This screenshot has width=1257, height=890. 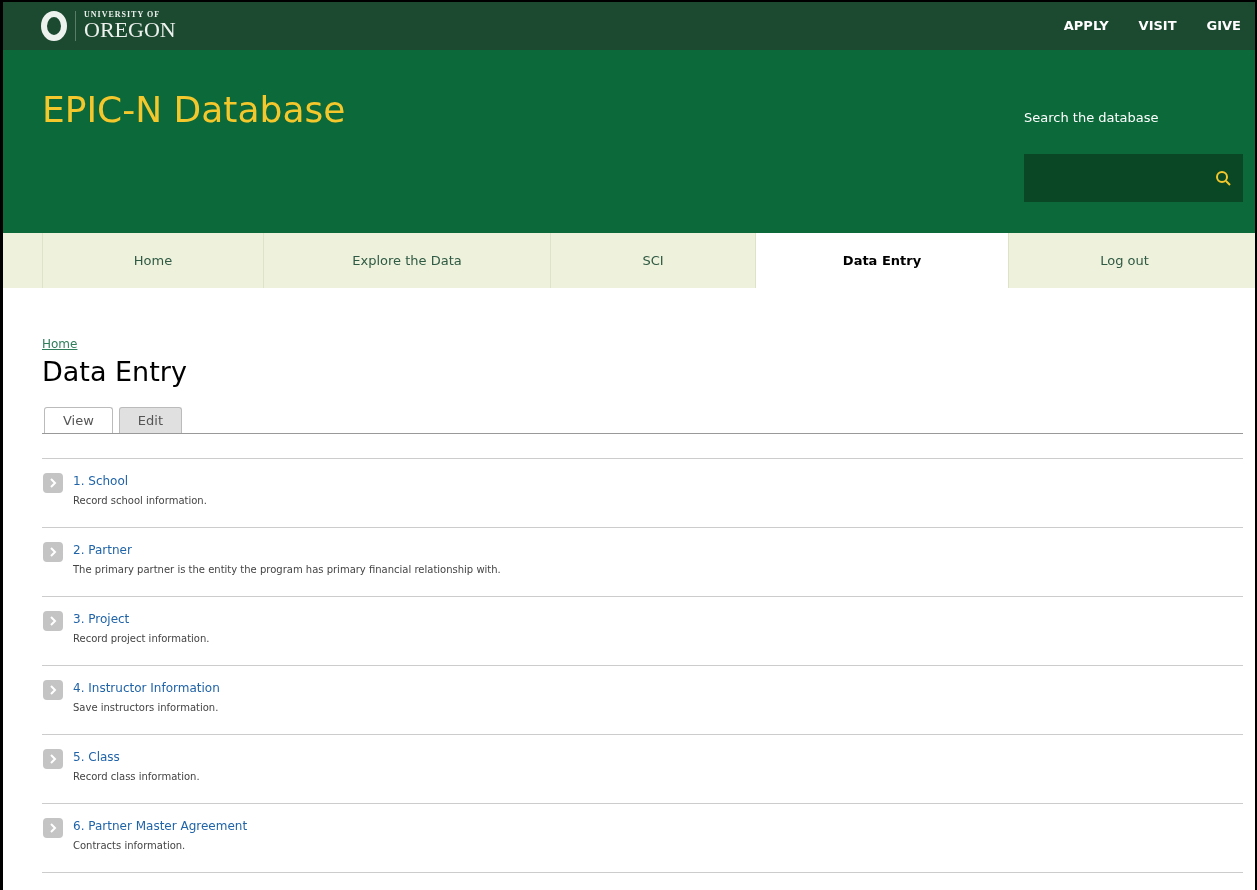 I want to click on entry-link: 5. Class, so click(x=136, y=755).